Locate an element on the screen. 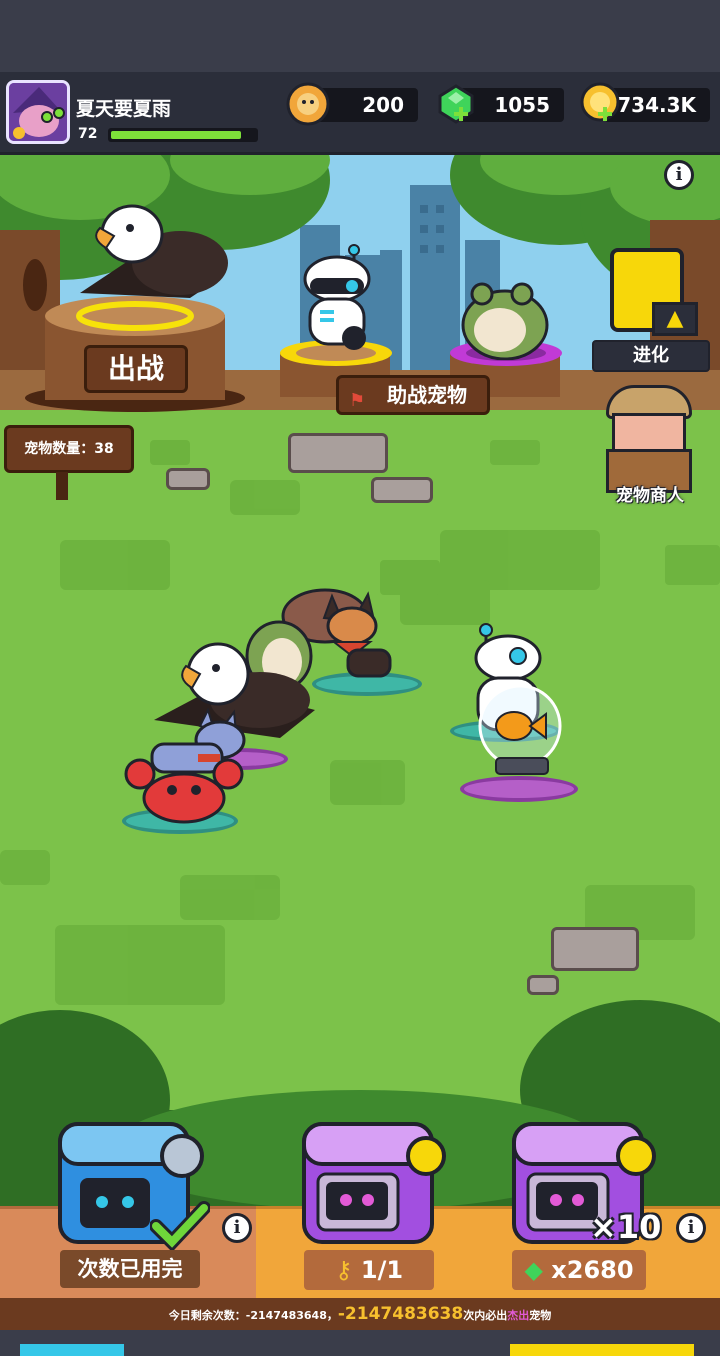 The height and width of the screenshot is (1356, 720). pet-count-sign-post is located at coordinates (62, 486).